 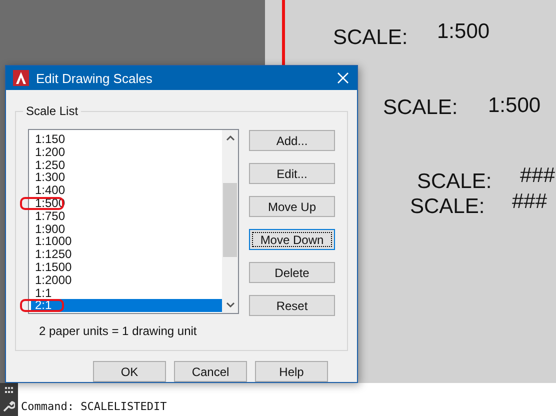 What do you see at coordinates (126, 190) in the screenshot?
I see `list-item: 1:400` at bounding box center [126, 190].